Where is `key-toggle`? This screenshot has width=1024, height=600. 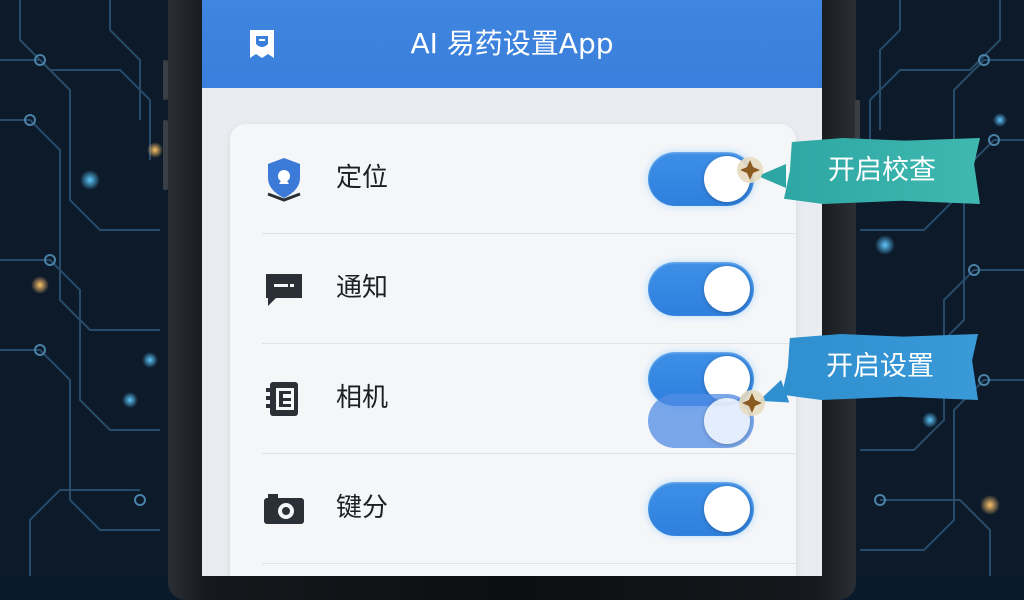 key-toggle is located at coordinates (701, 509).